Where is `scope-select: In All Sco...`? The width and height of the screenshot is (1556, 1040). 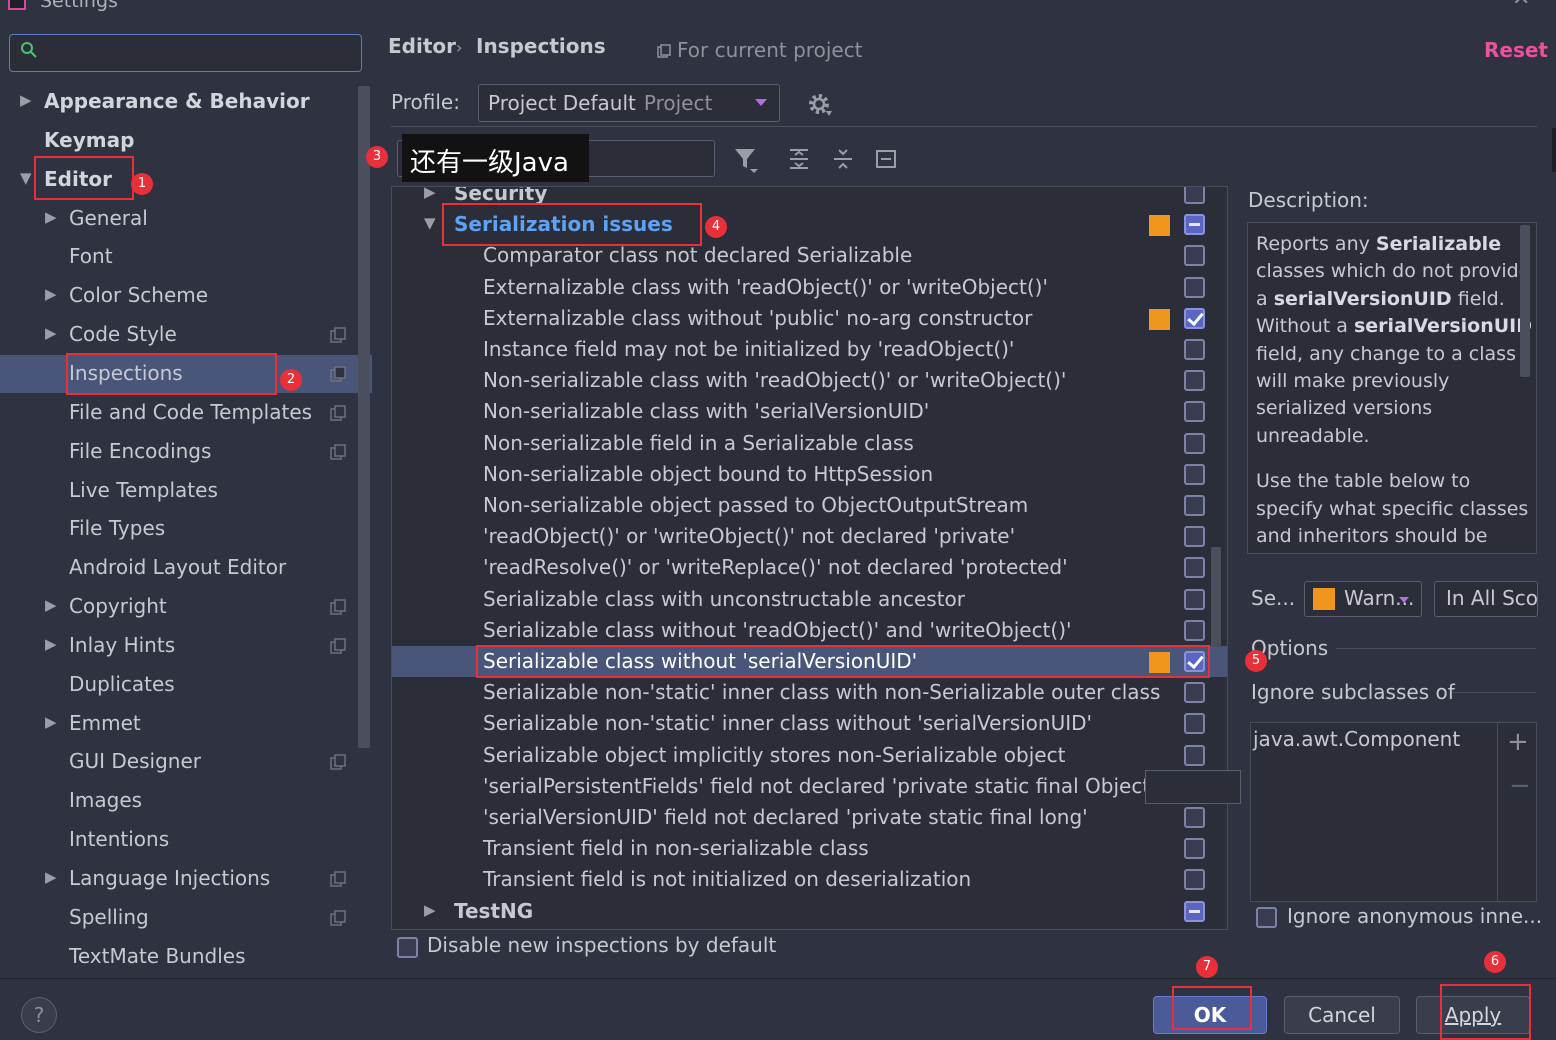
scope-select: In All Sco... is located at coordinates (1486, 599).